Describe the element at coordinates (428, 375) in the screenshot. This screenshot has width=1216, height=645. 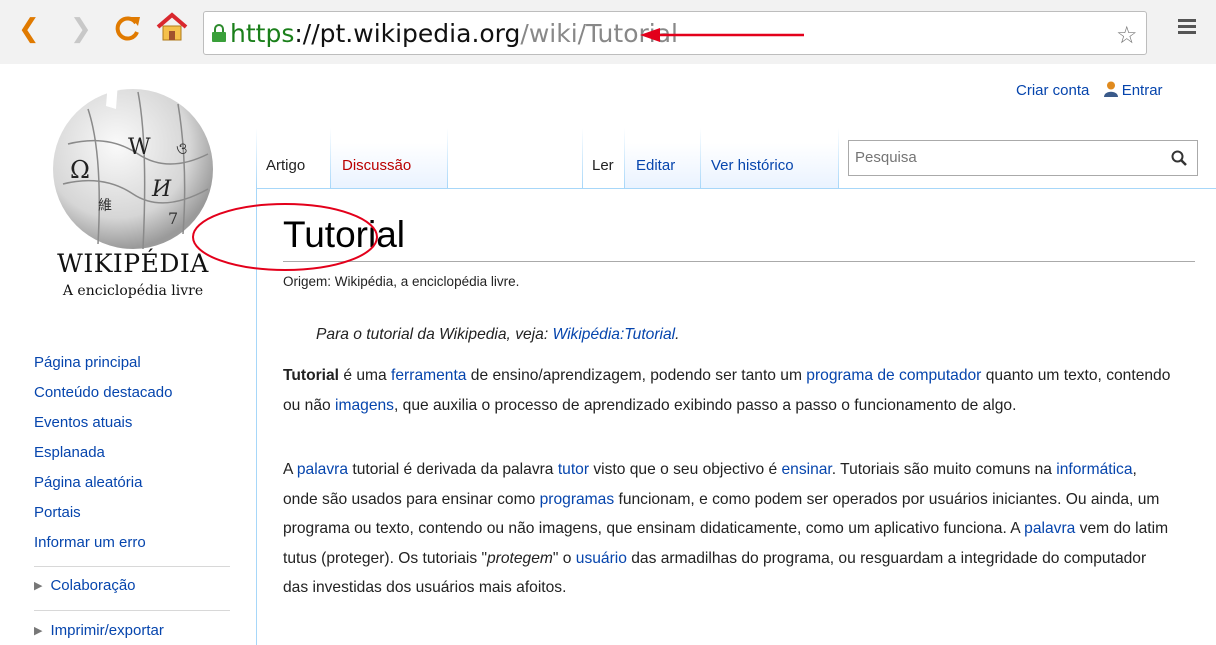
I see `link-ferramenta: ferramenta` at that location.